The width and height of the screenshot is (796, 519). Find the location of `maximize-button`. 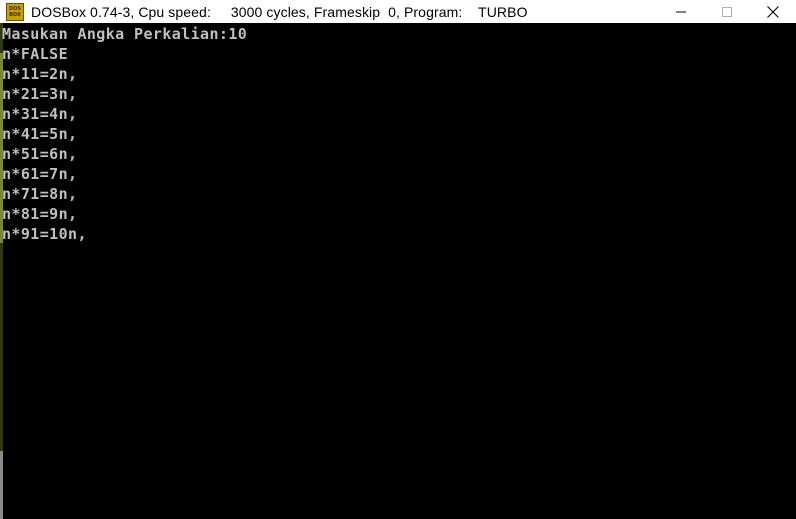

maximize-button is located at coordinates (727, 11).